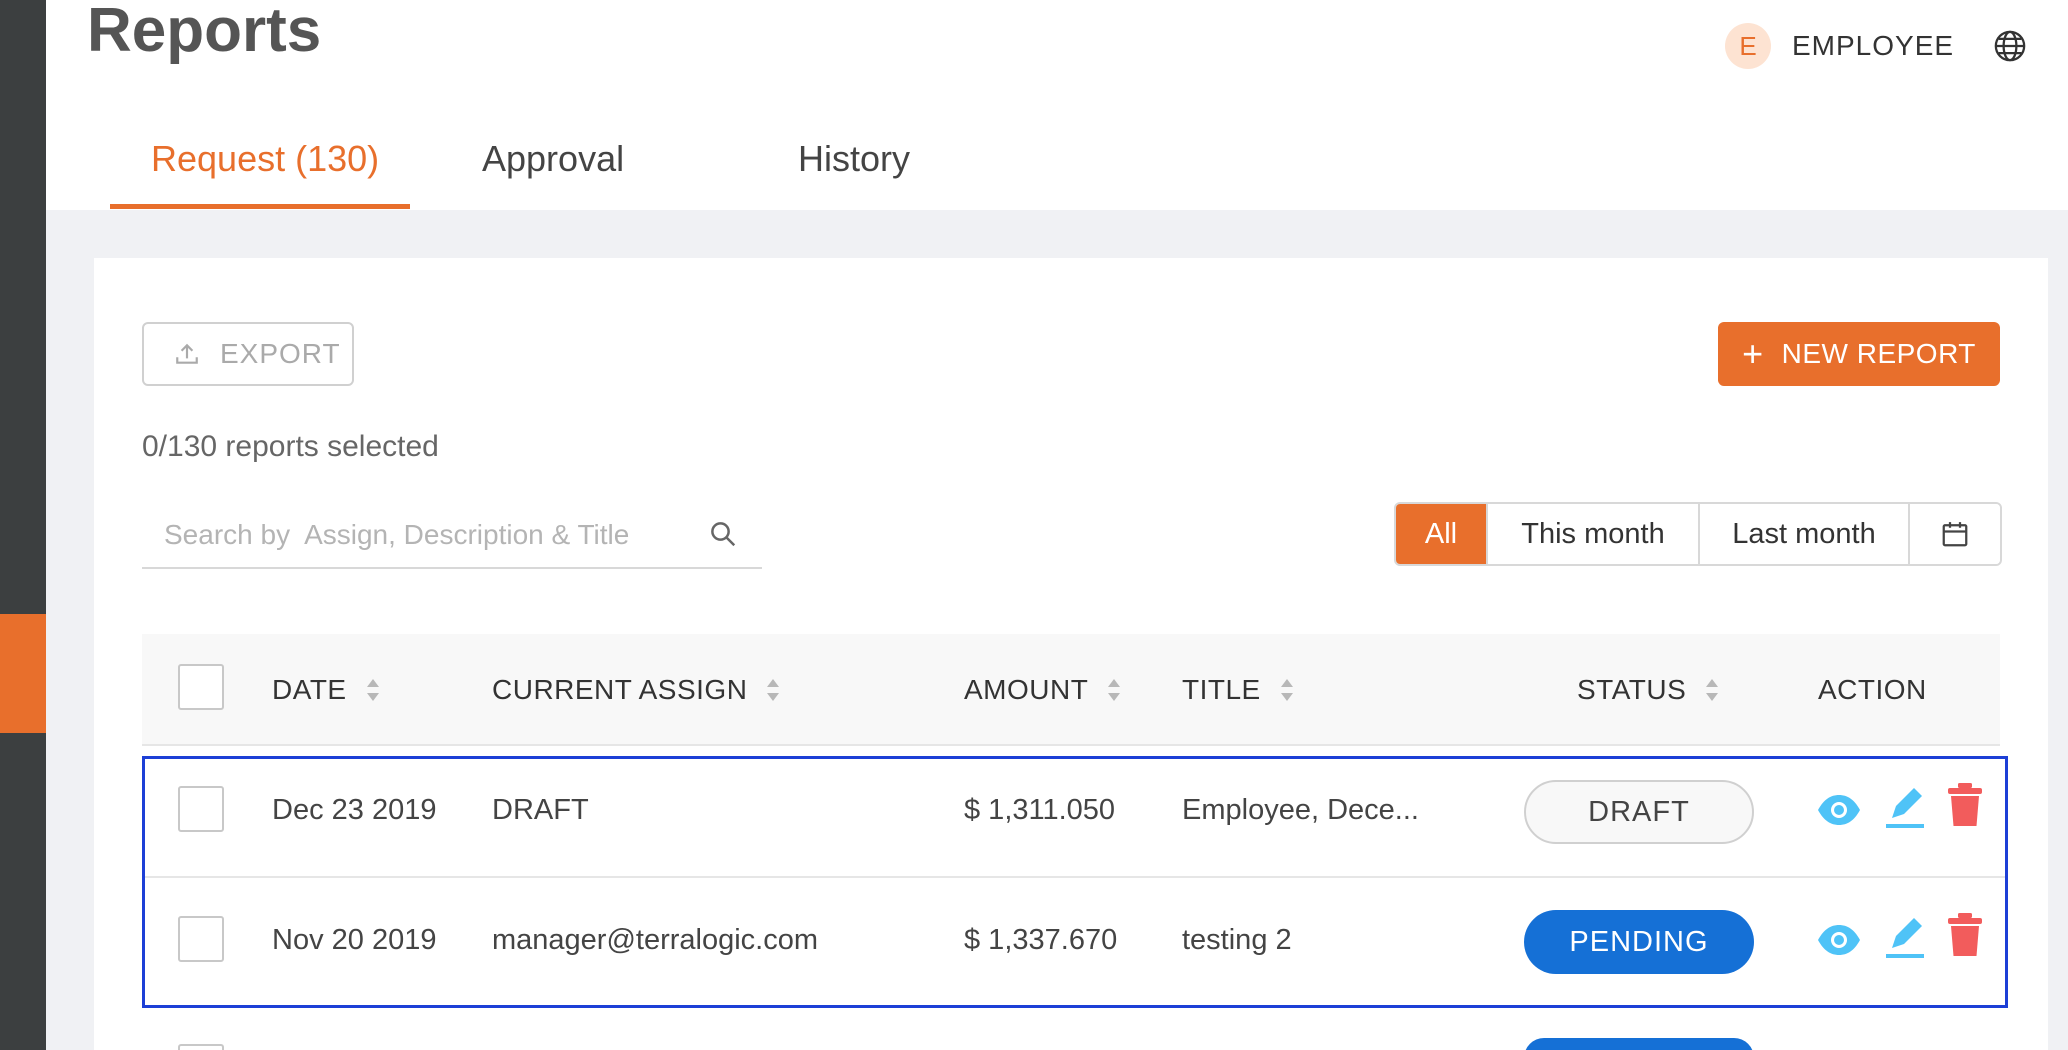  I want to click on export-button: EXPORT, so click(248, 354).